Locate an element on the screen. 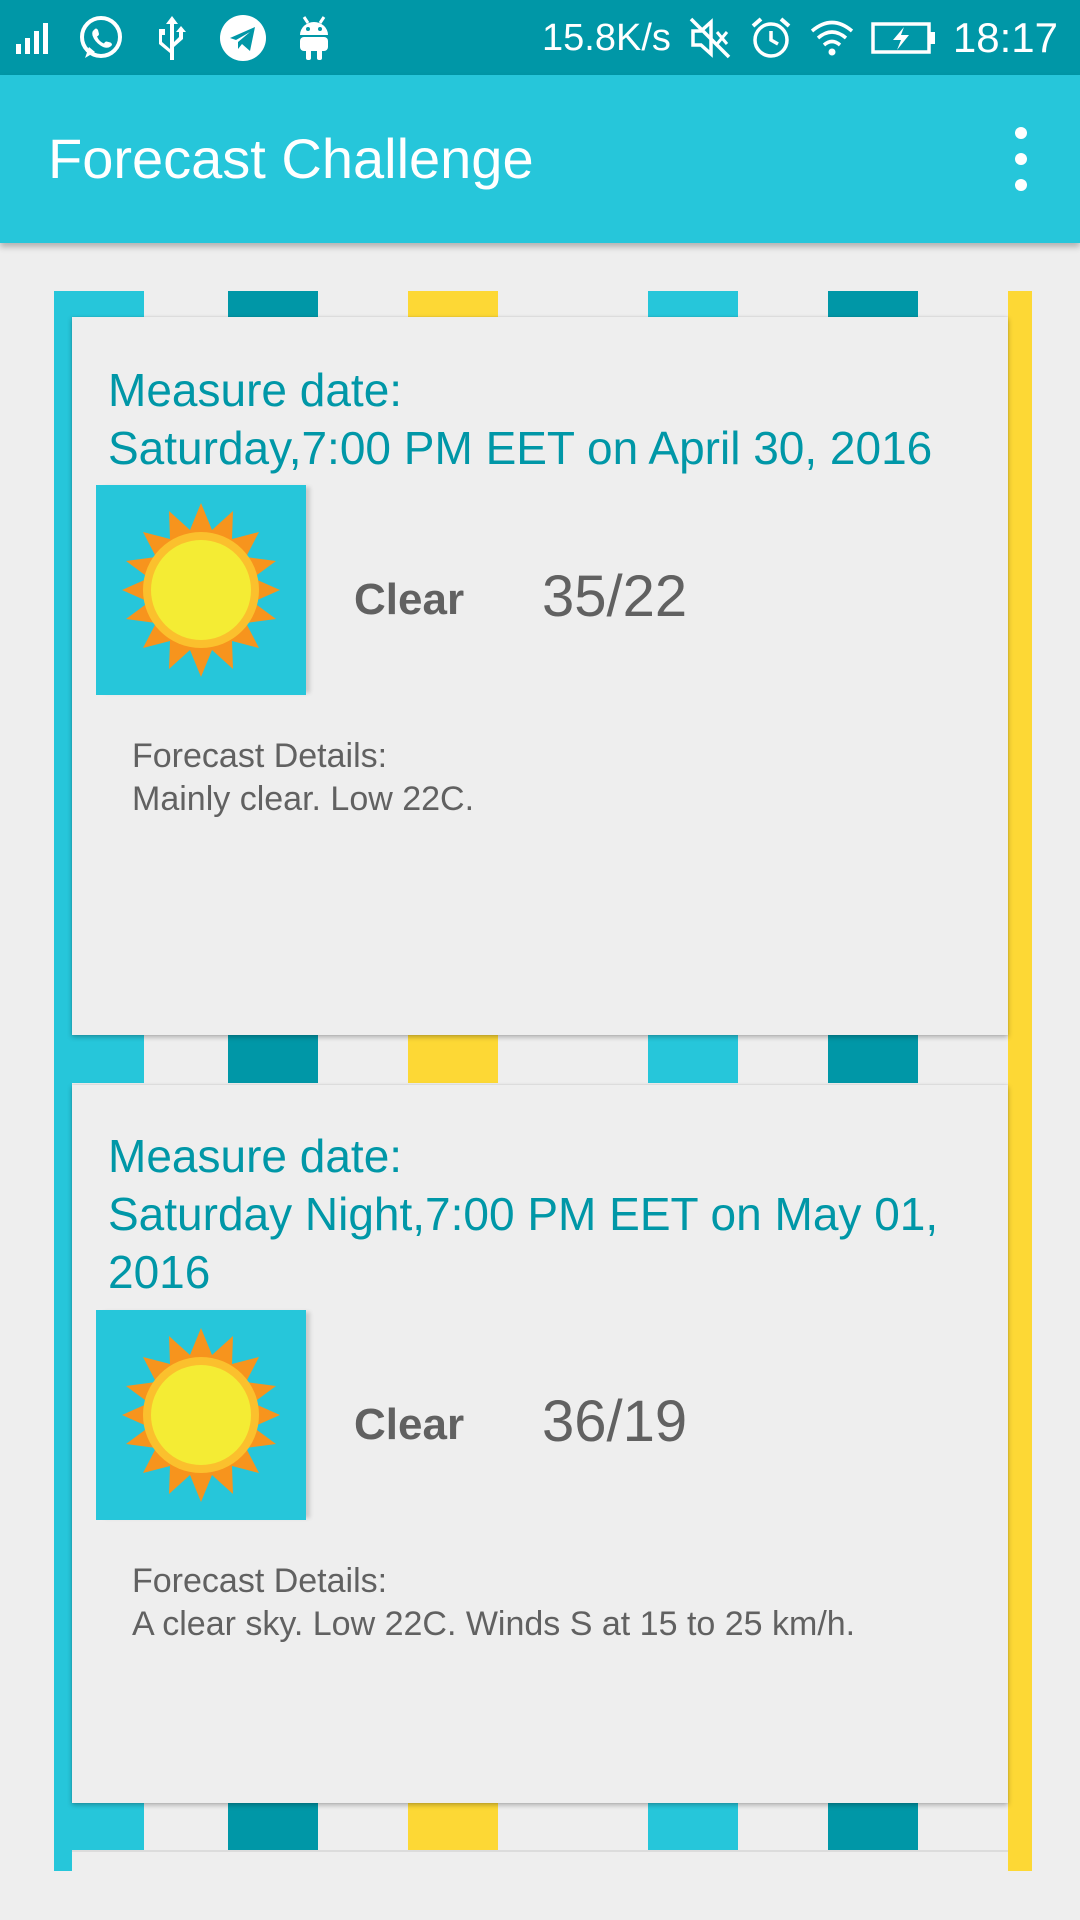  battery-charging-icon is located at coordinates (904, 38).